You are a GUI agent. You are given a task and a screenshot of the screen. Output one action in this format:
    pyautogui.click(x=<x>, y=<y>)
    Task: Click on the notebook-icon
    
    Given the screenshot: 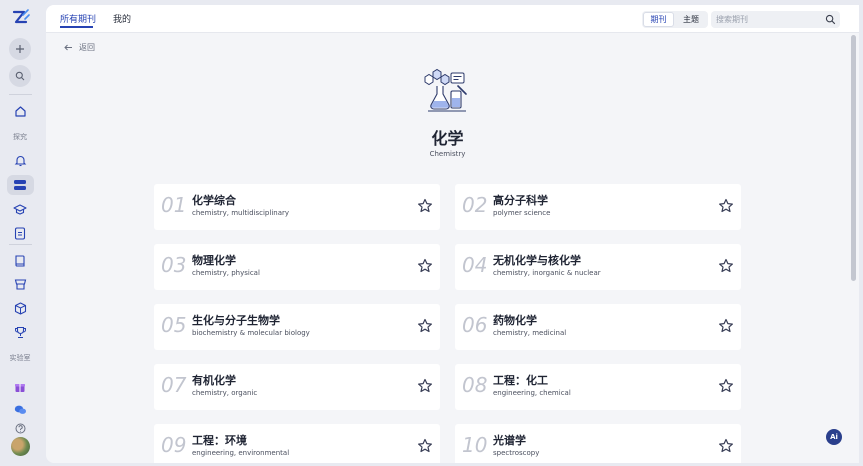 What is the action you would take?
    pyautogui.click(x=20, y=233)
    